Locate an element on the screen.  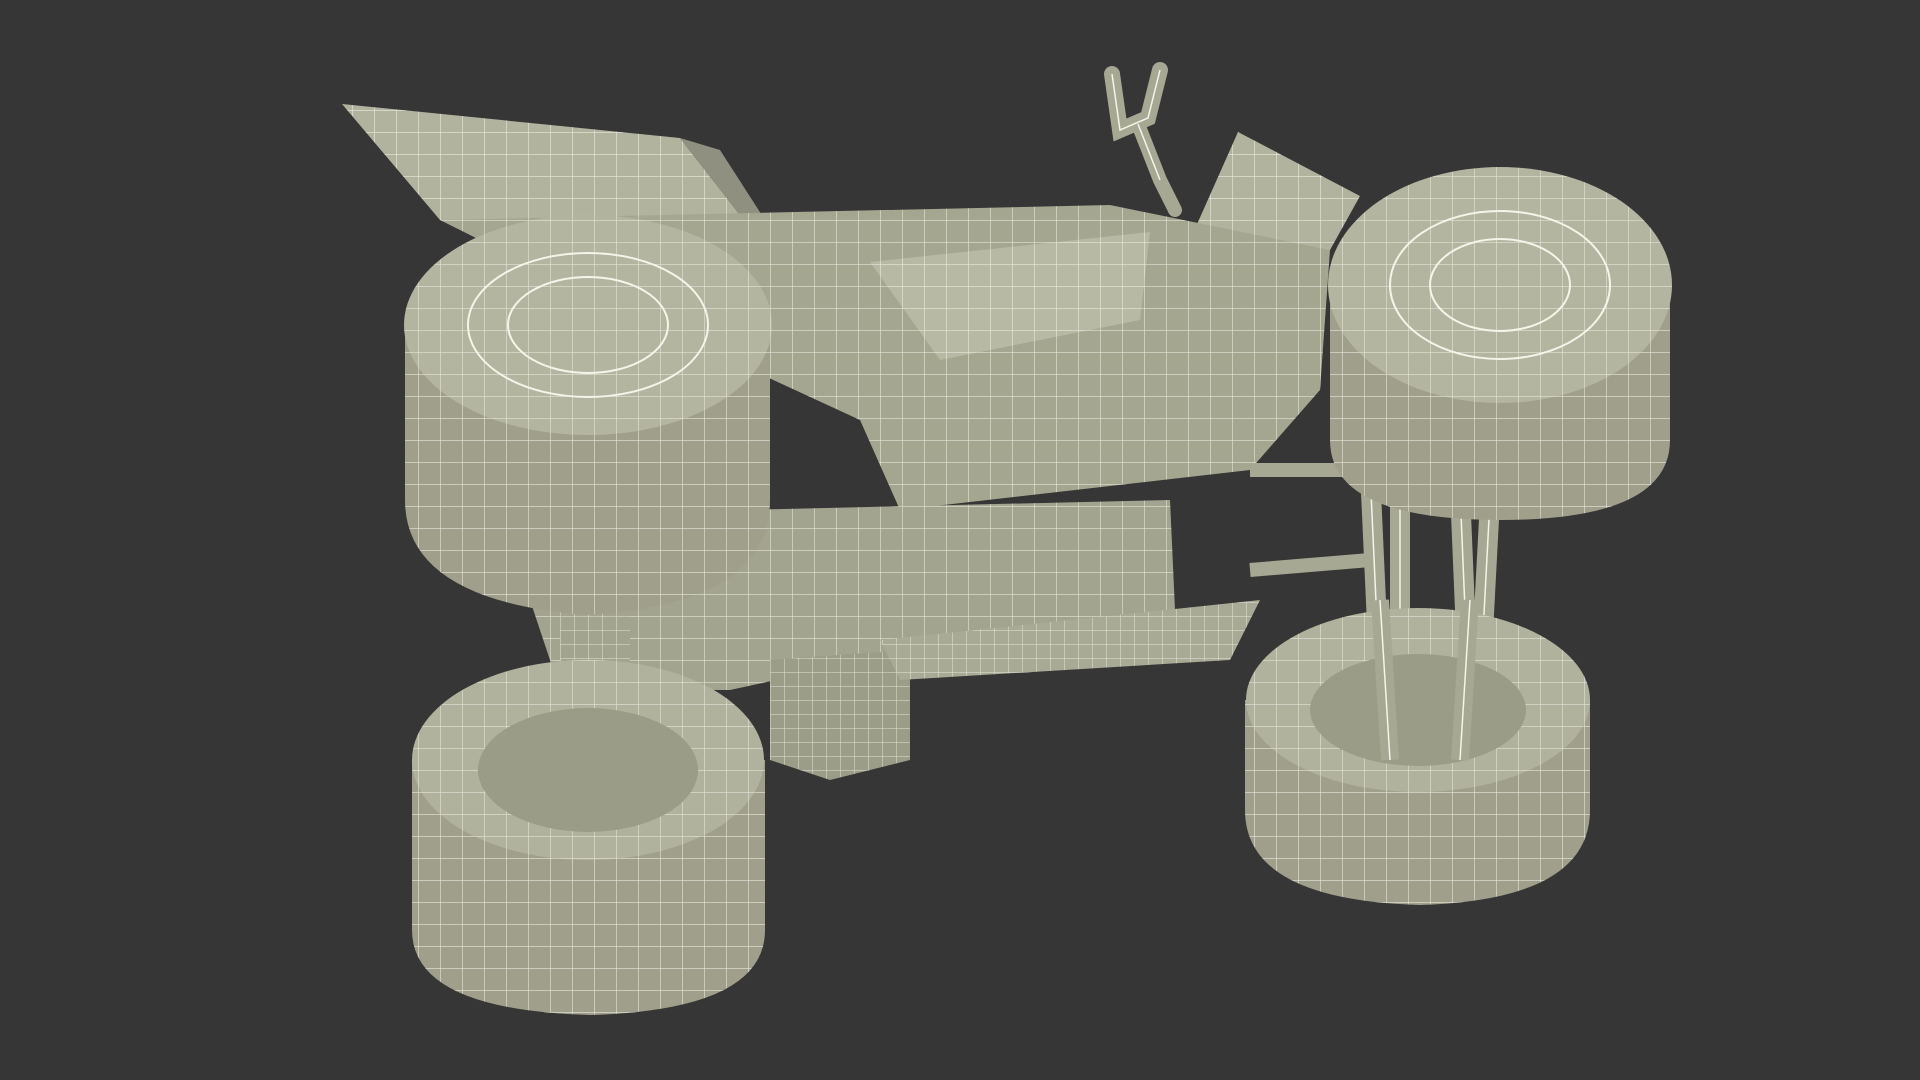
wheel-front-bottom is located at coordinates (1417, 752).